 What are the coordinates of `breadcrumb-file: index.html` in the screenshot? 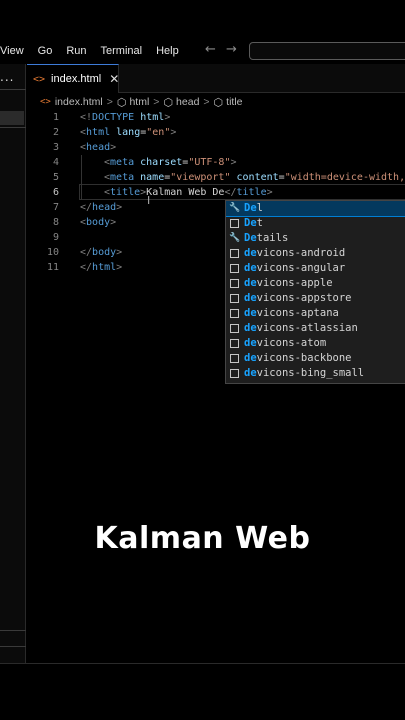 It's located at (79, 102).